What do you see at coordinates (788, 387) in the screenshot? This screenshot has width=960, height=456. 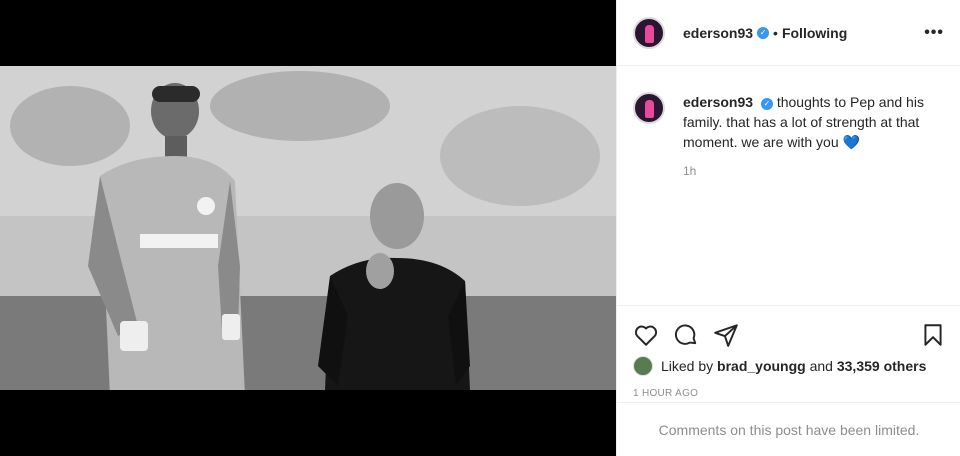 I see `post-timestamp: 1 HOUR AGO` at bounding box center [788, 387].